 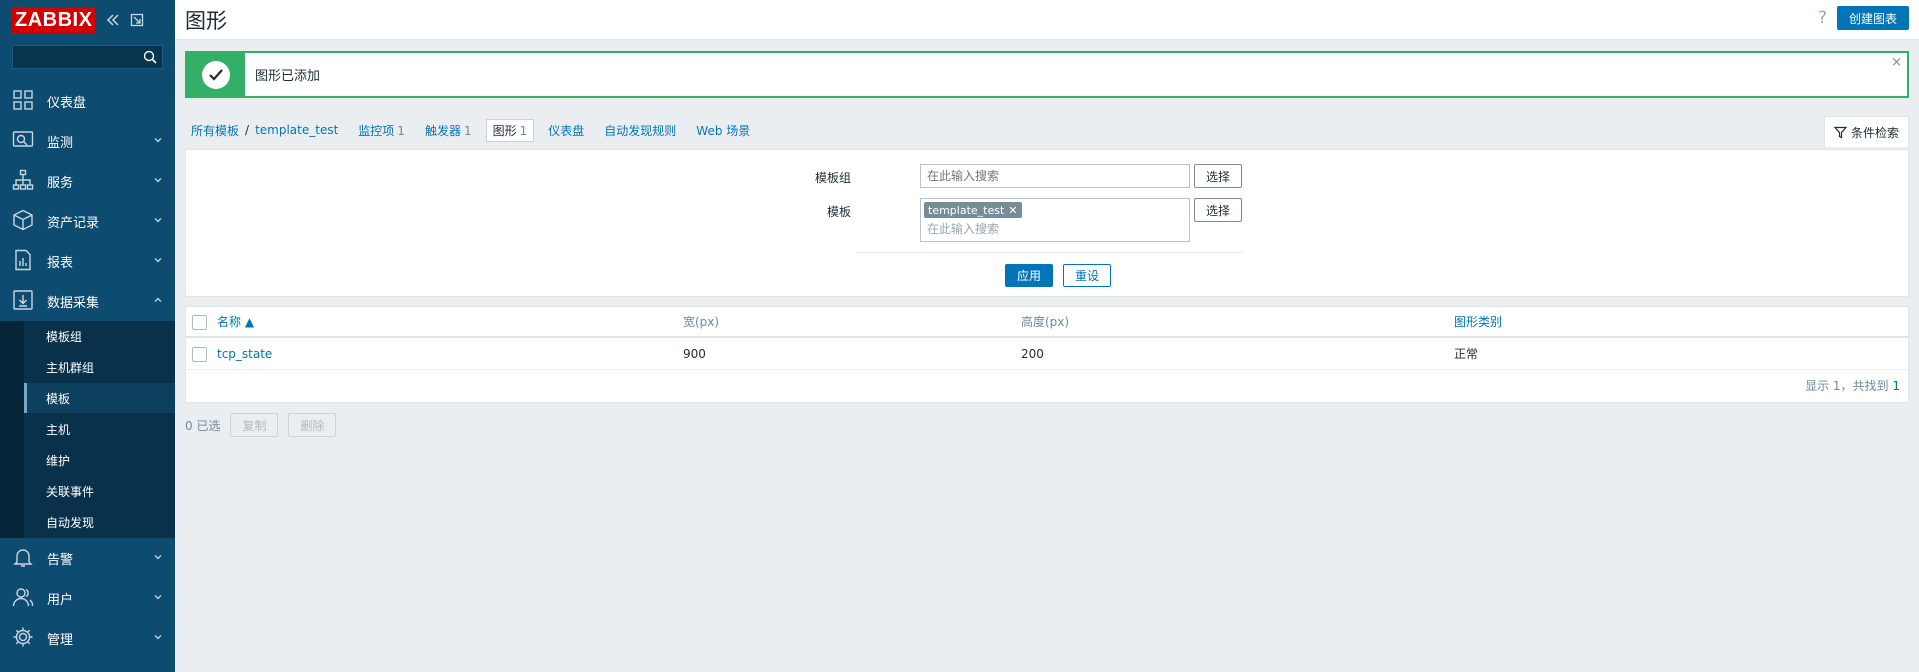 What do you see at coordinates (99, 491) in the screenshot?
I see `submenu-event-correlation: 关联事件` at bounding box center [99, 491].